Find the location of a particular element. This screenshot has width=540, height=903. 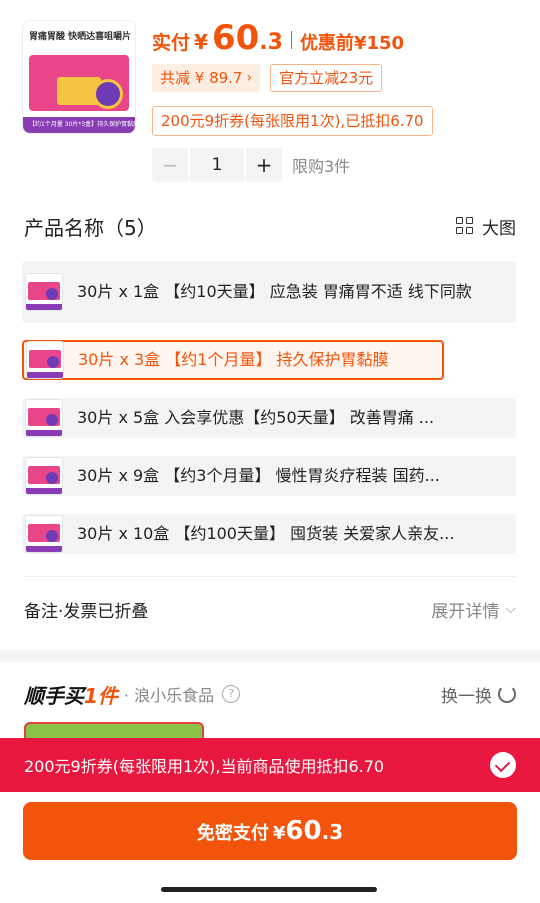

remark-row: 备注·发票已折叠 展开详情 ⌵ is located at coordinates (270, 609).